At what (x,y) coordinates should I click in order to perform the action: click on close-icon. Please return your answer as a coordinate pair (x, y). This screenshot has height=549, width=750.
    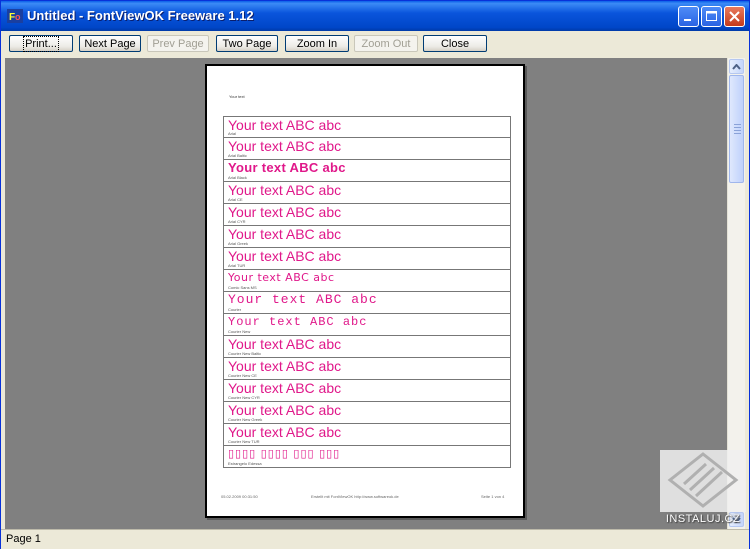
    Looking at the image, I should click on (734, 16).